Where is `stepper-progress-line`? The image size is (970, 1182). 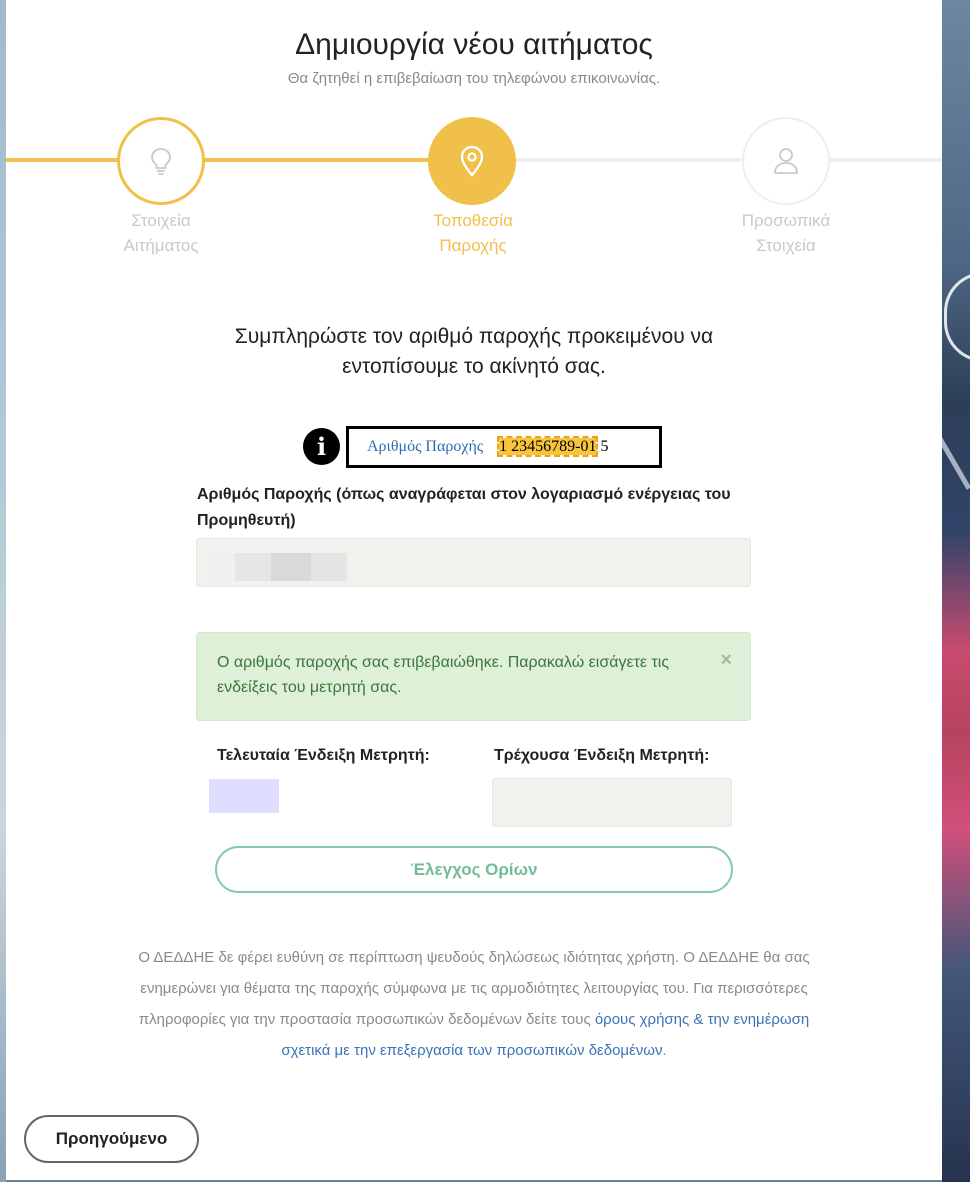 stepper-progress-line is located at coordinates (239, 160).